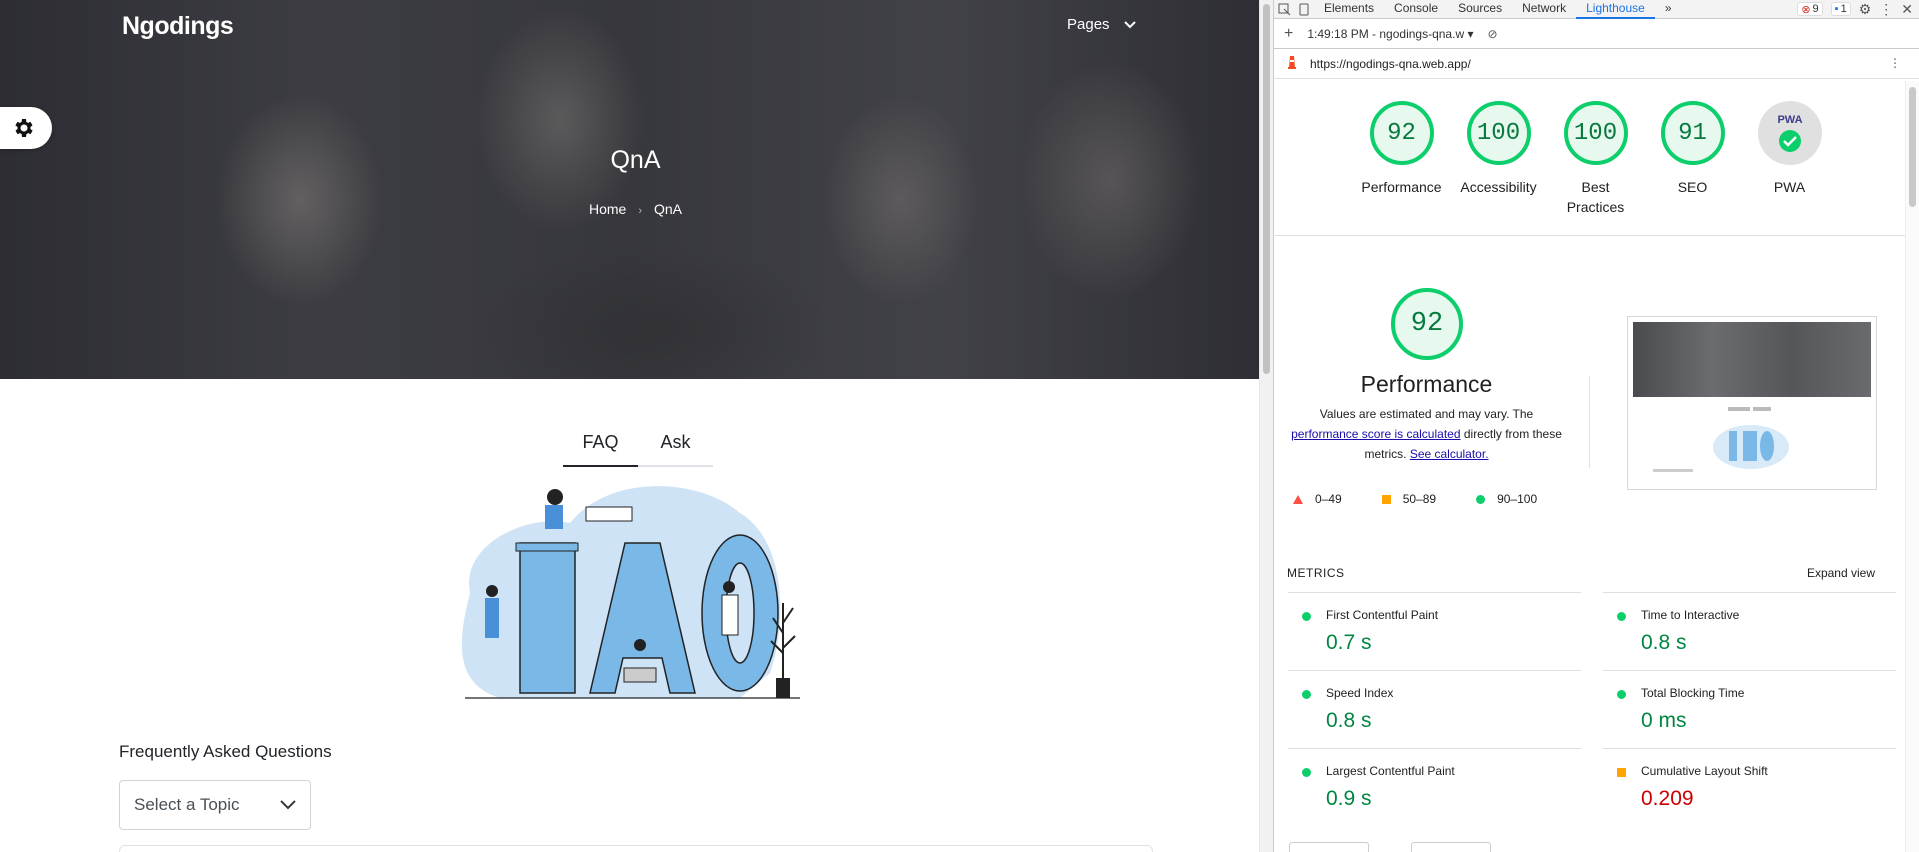 The width and height of the screenshot is (1919, 852). What do you see at coordinates (1815, 9) in the screenshot?
I see `error-count: 9` at bounding box center [1815, 9].